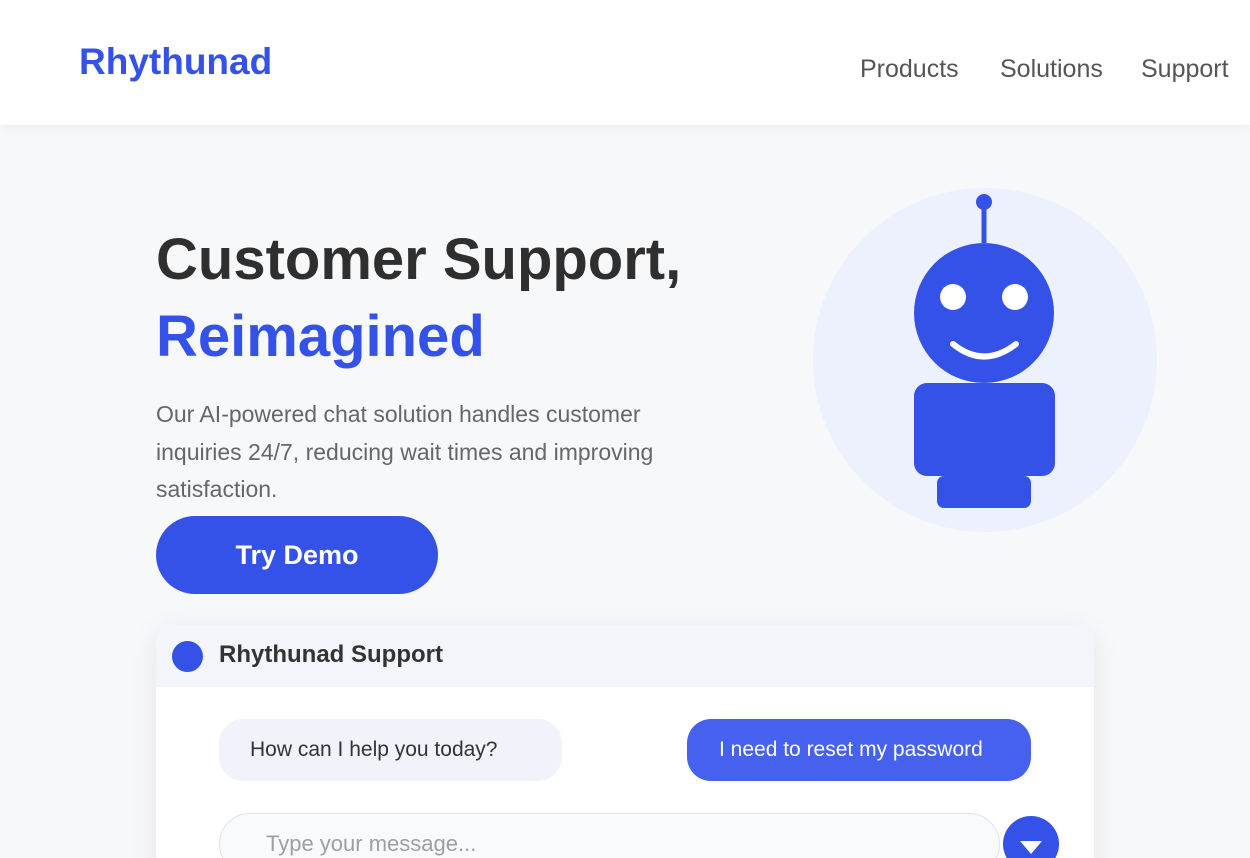 The height and width of the screenshot is (858, 1250). What do you see at coordinates (1051, 69) in the screenshot?
I see `nav-item-solutions: Solutions` at bounding box center [1051, 69].